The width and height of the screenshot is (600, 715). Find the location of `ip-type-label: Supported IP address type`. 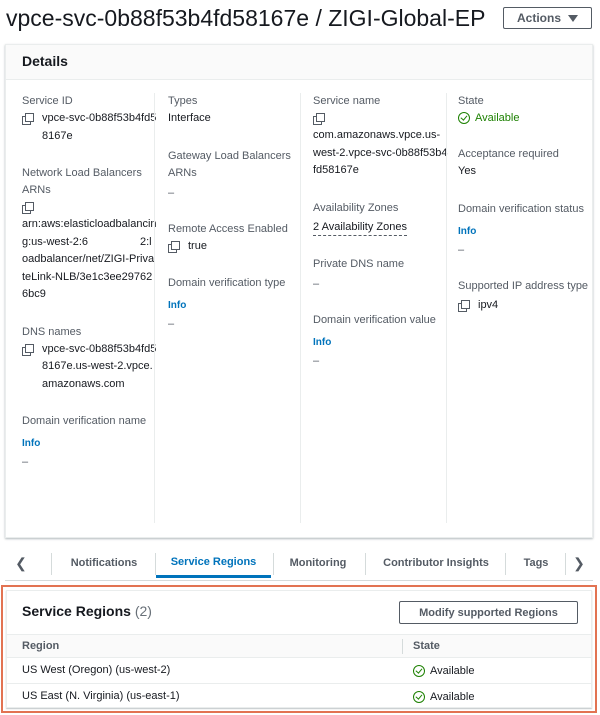

ip-type-label: Supported IP address type is located at coordinates (523, 285).